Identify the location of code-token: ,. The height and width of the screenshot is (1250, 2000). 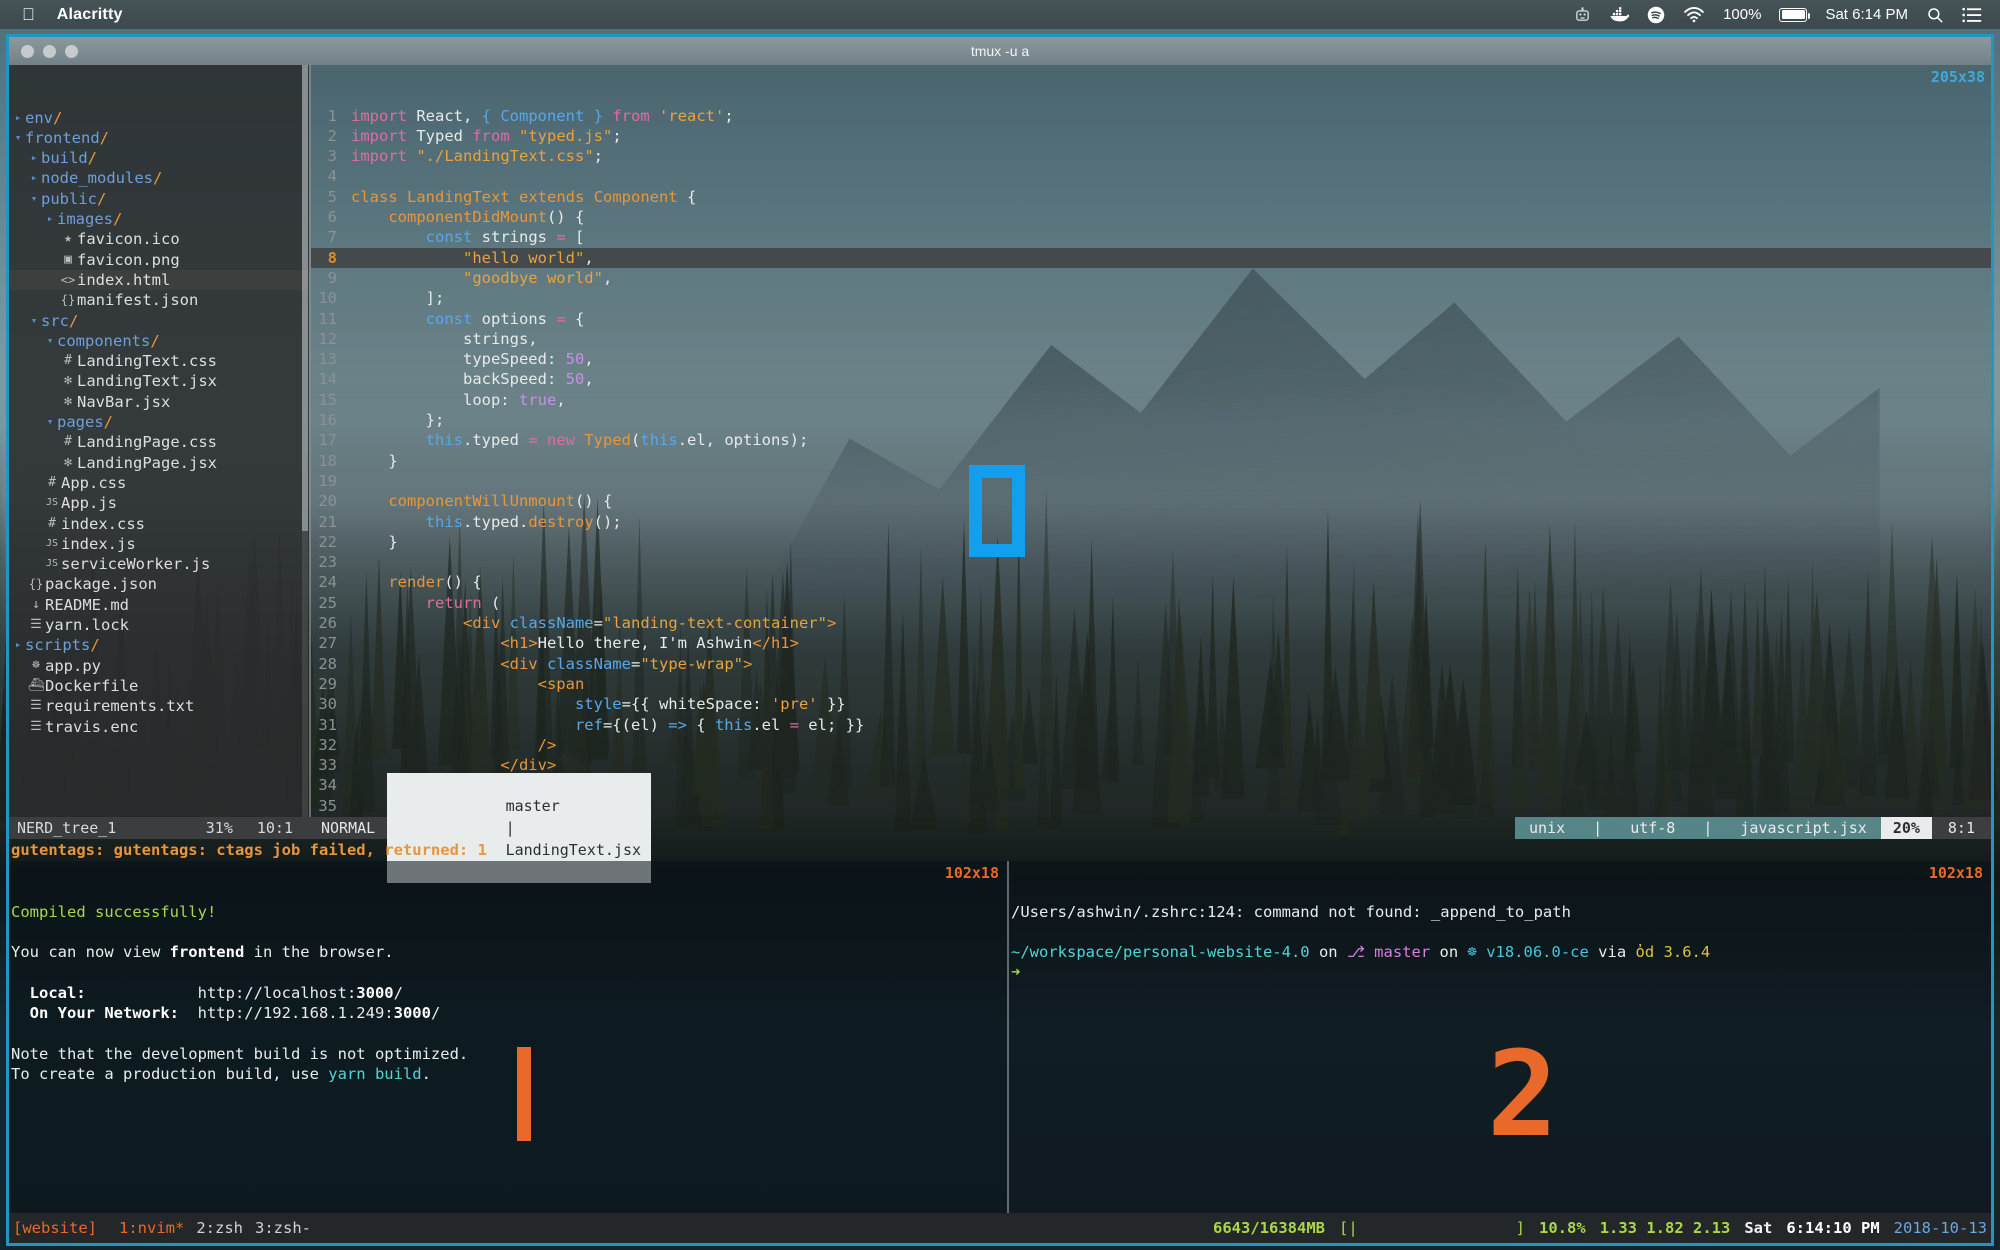
(607, 277).